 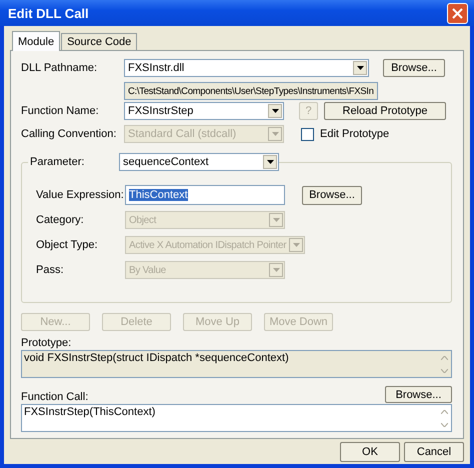 I want to click on window-title: Edit DLL Call, so click(x=48, y=13).